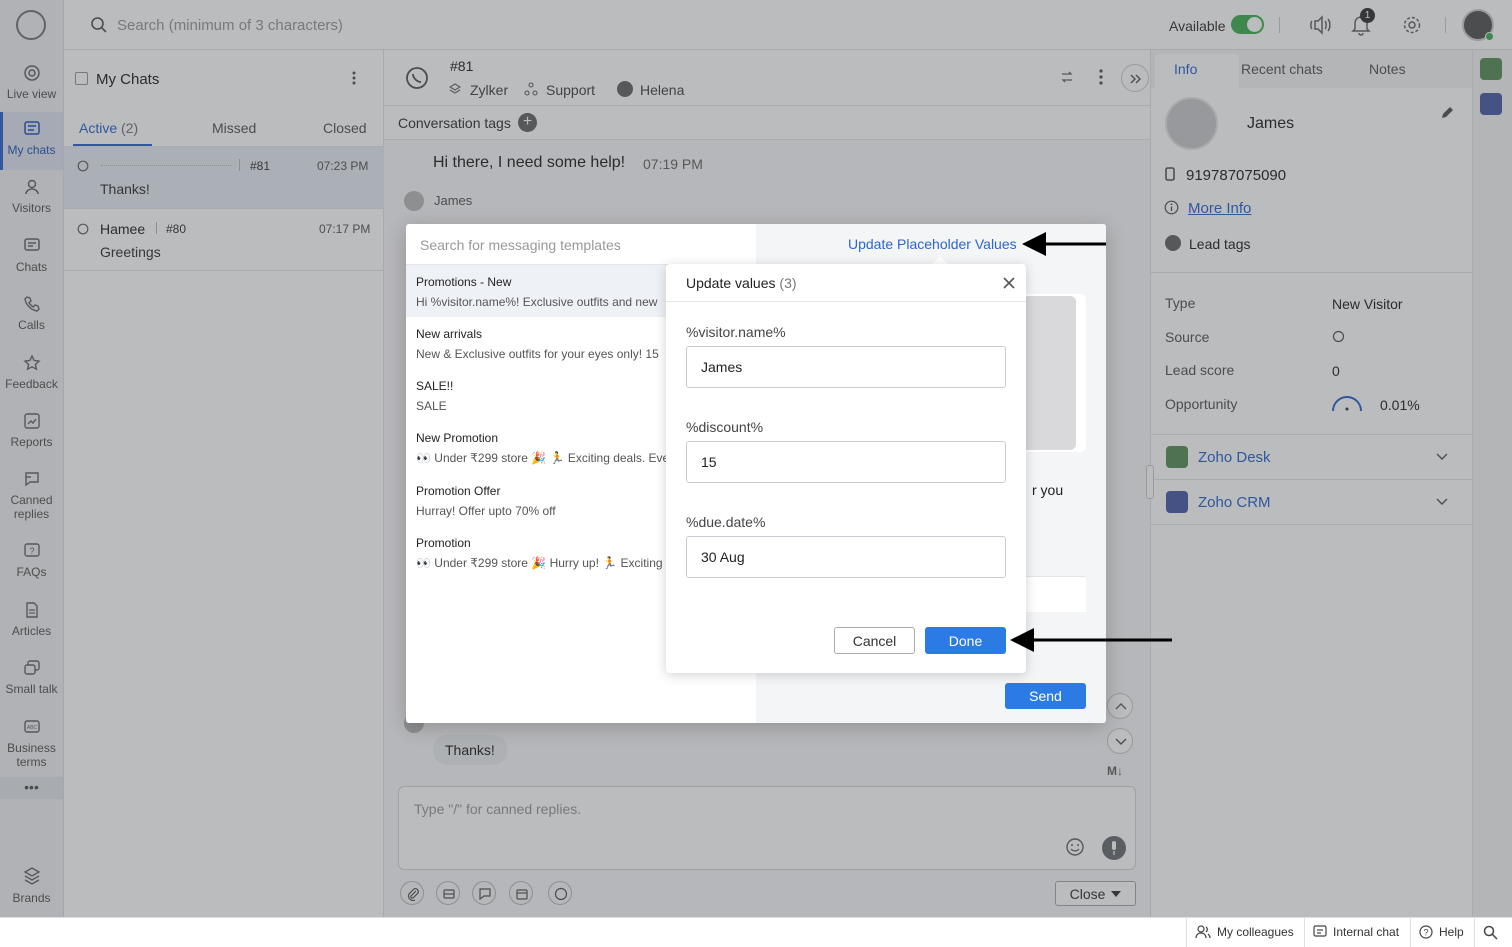 This screenshot has height=947, width=1512. What do you see at coordinates (788, 283) in the screenshot?
I see `dialog-count: (3)` at bounding box center [788, 283].